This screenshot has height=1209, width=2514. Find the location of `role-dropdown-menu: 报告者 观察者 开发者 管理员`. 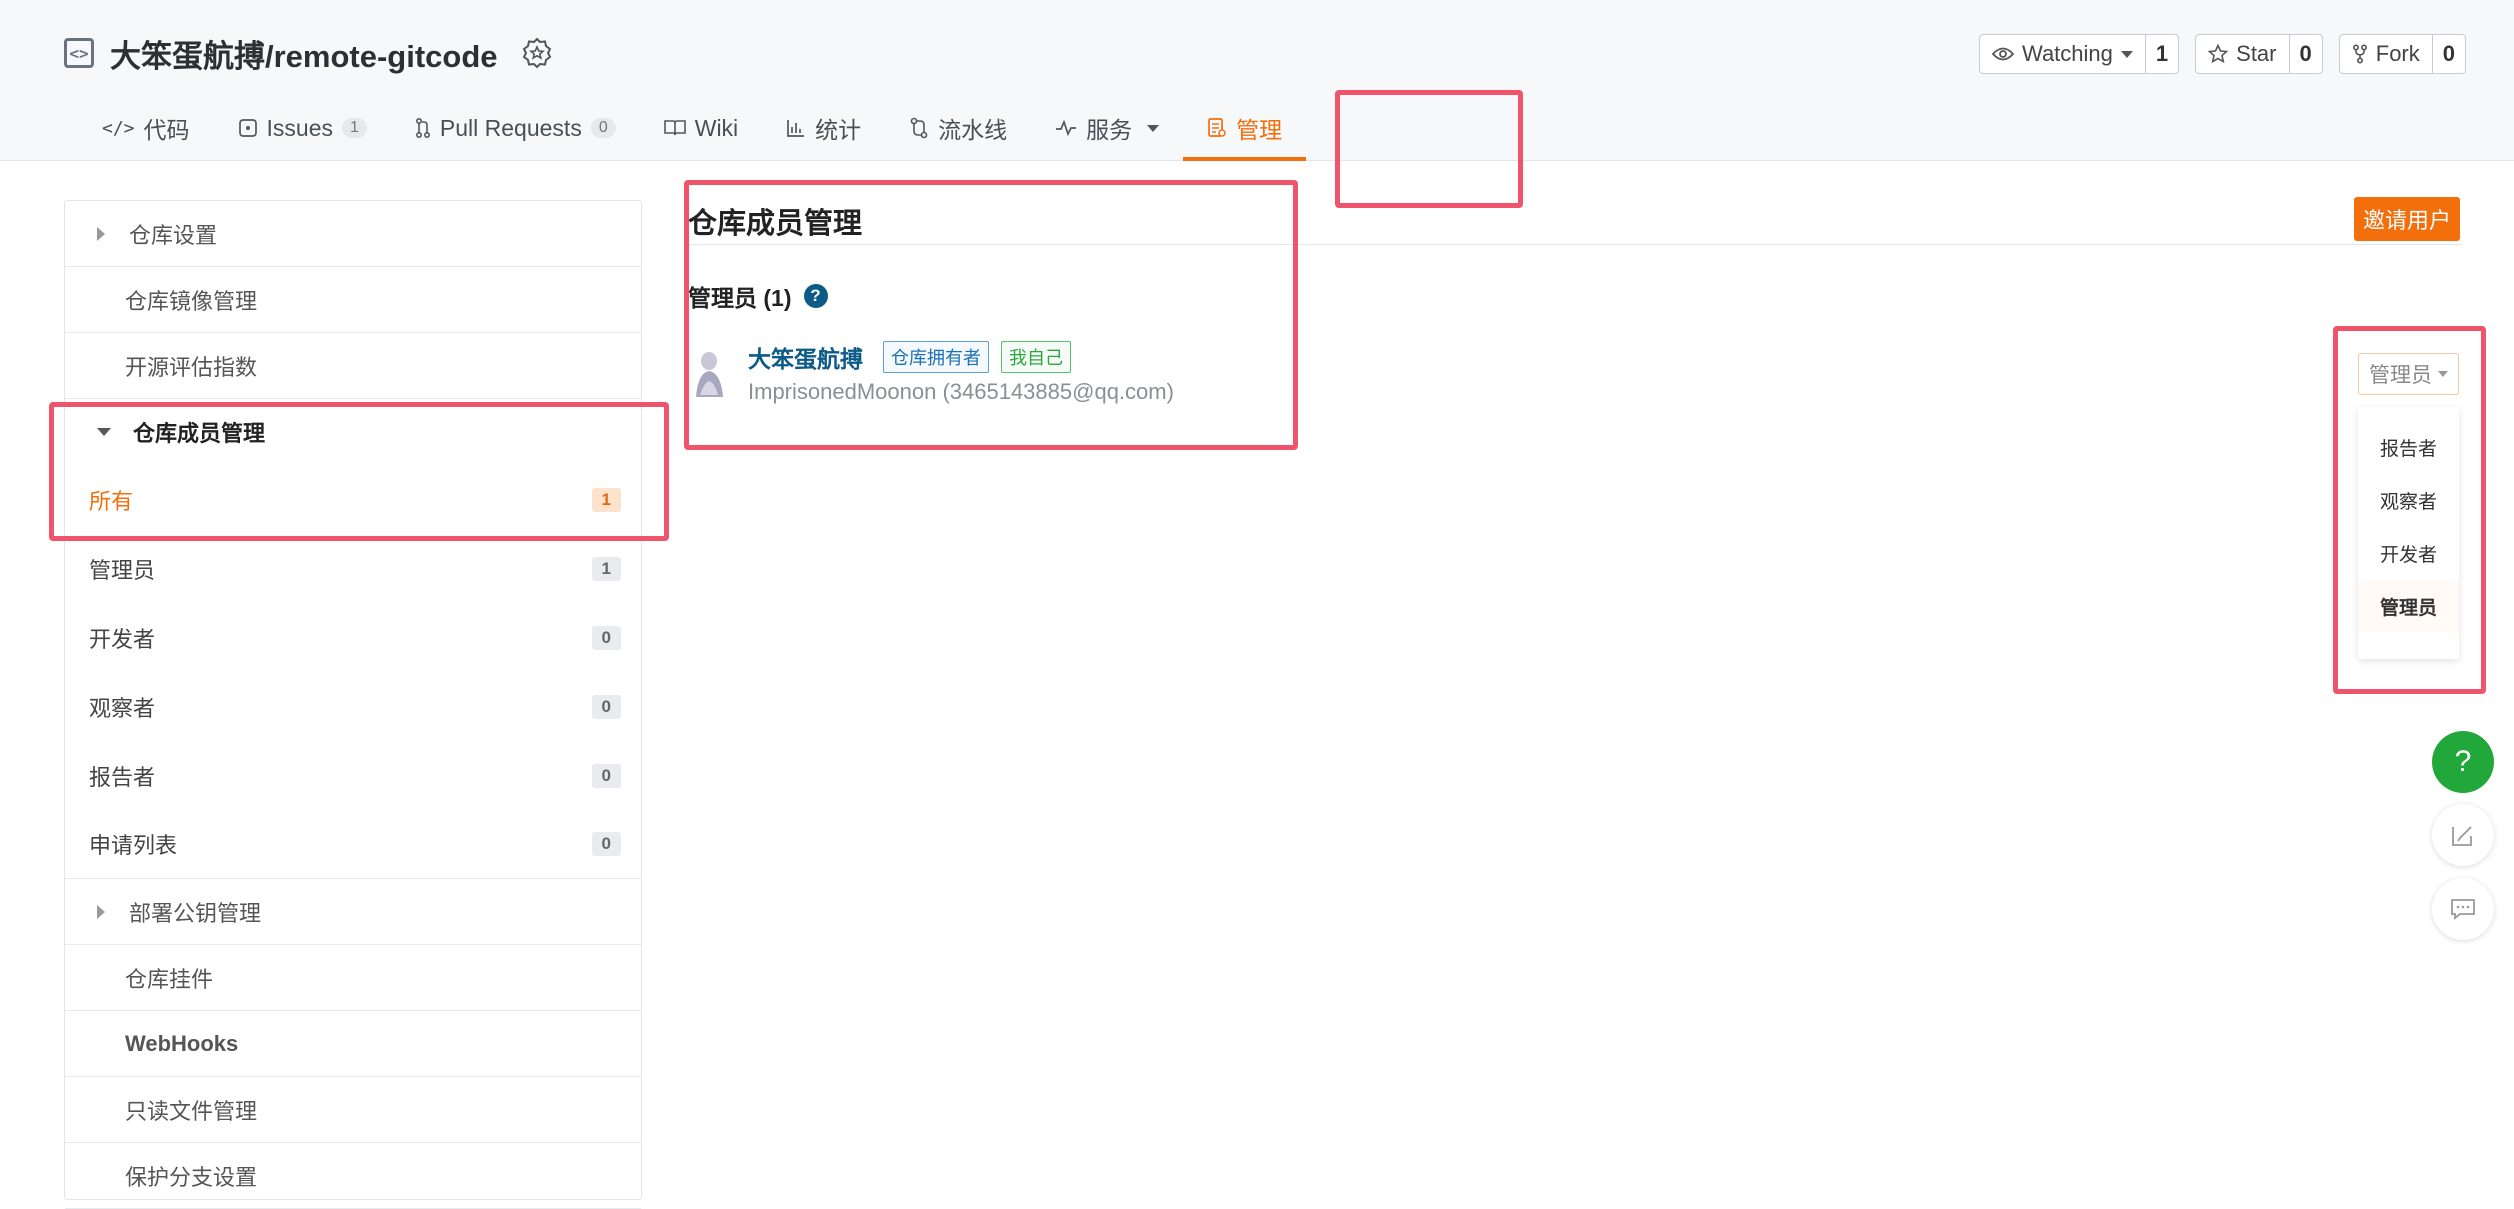

role-dropdown-menu: 报告者 观察者 开发者 管理员 is located at coordinates (2408, 533).